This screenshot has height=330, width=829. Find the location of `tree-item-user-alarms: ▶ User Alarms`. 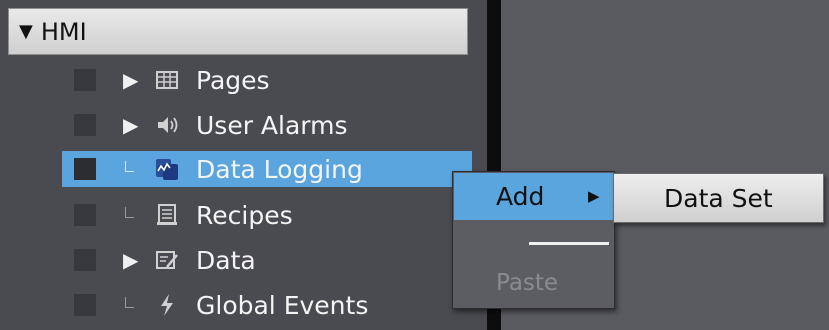

tree-item-user-alarms: ▶ User Alarms is located at coordinates (267, 125).